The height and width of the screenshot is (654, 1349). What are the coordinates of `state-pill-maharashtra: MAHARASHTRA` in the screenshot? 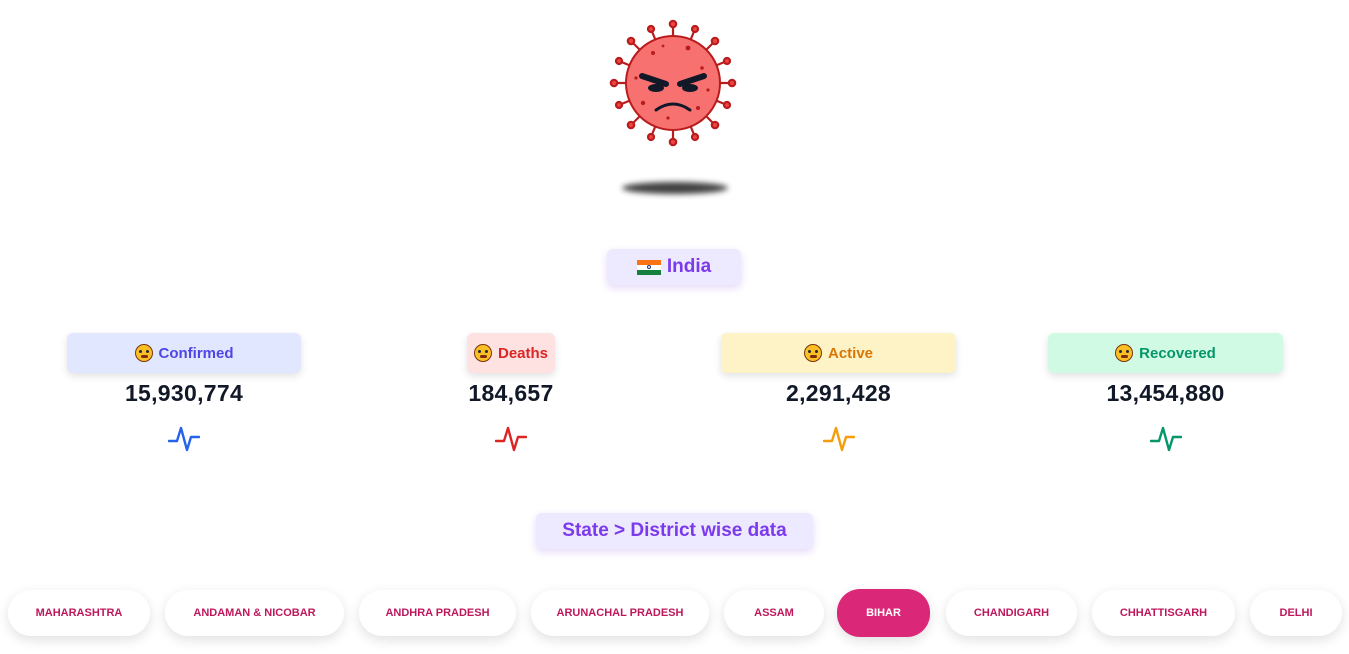 It's located at (79, 613).